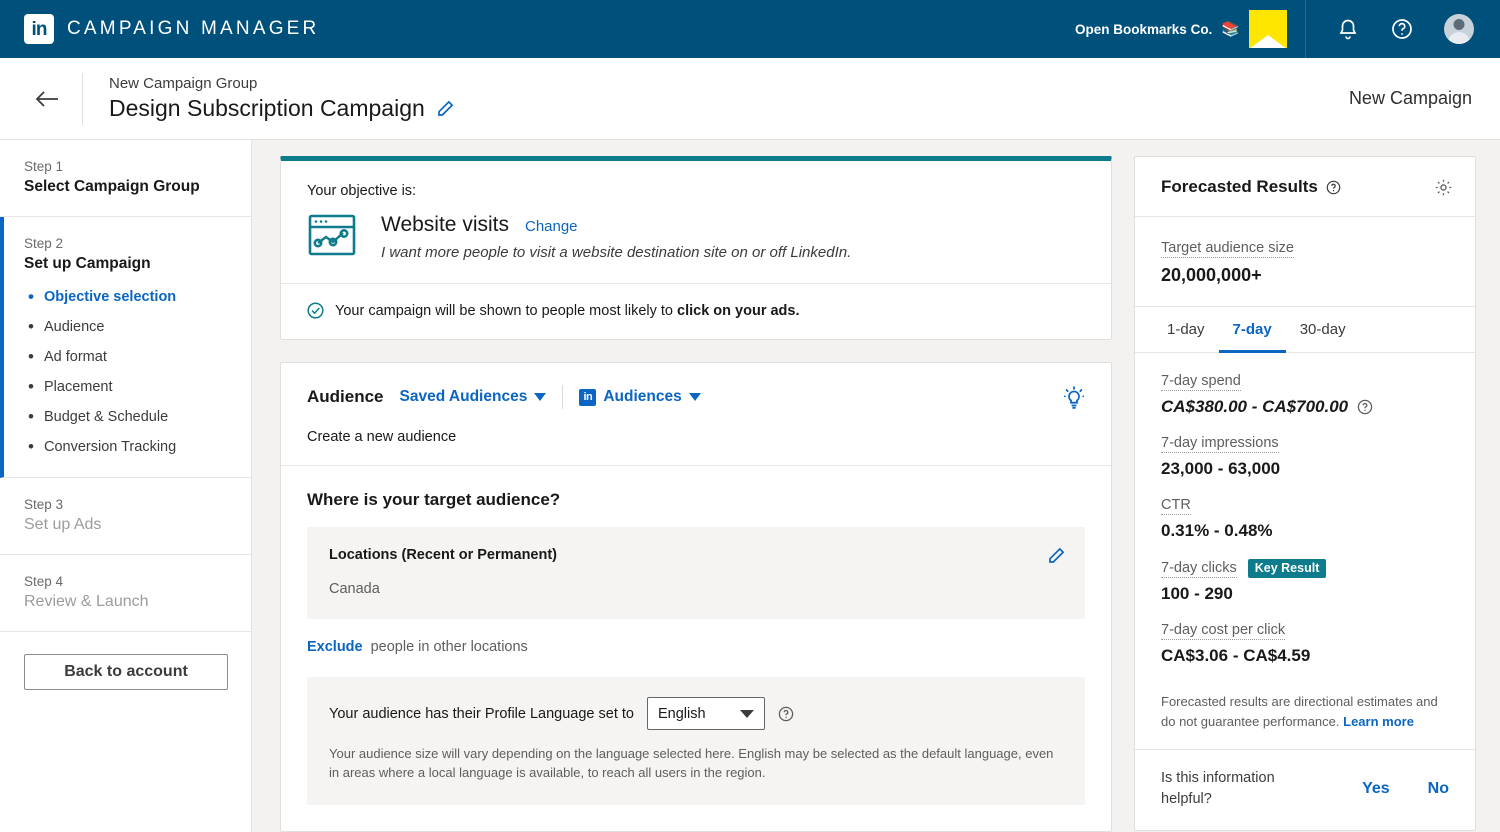  I want to click on top-nav-icon-group, so click(1402, 29).